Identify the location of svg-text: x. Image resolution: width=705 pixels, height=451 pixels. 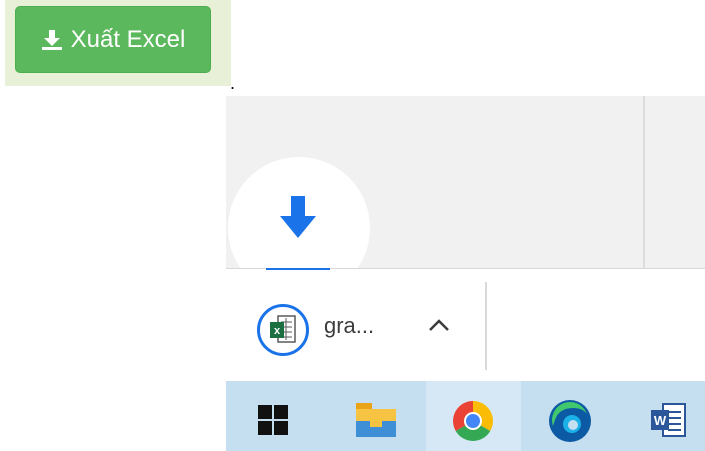
(277, 331).